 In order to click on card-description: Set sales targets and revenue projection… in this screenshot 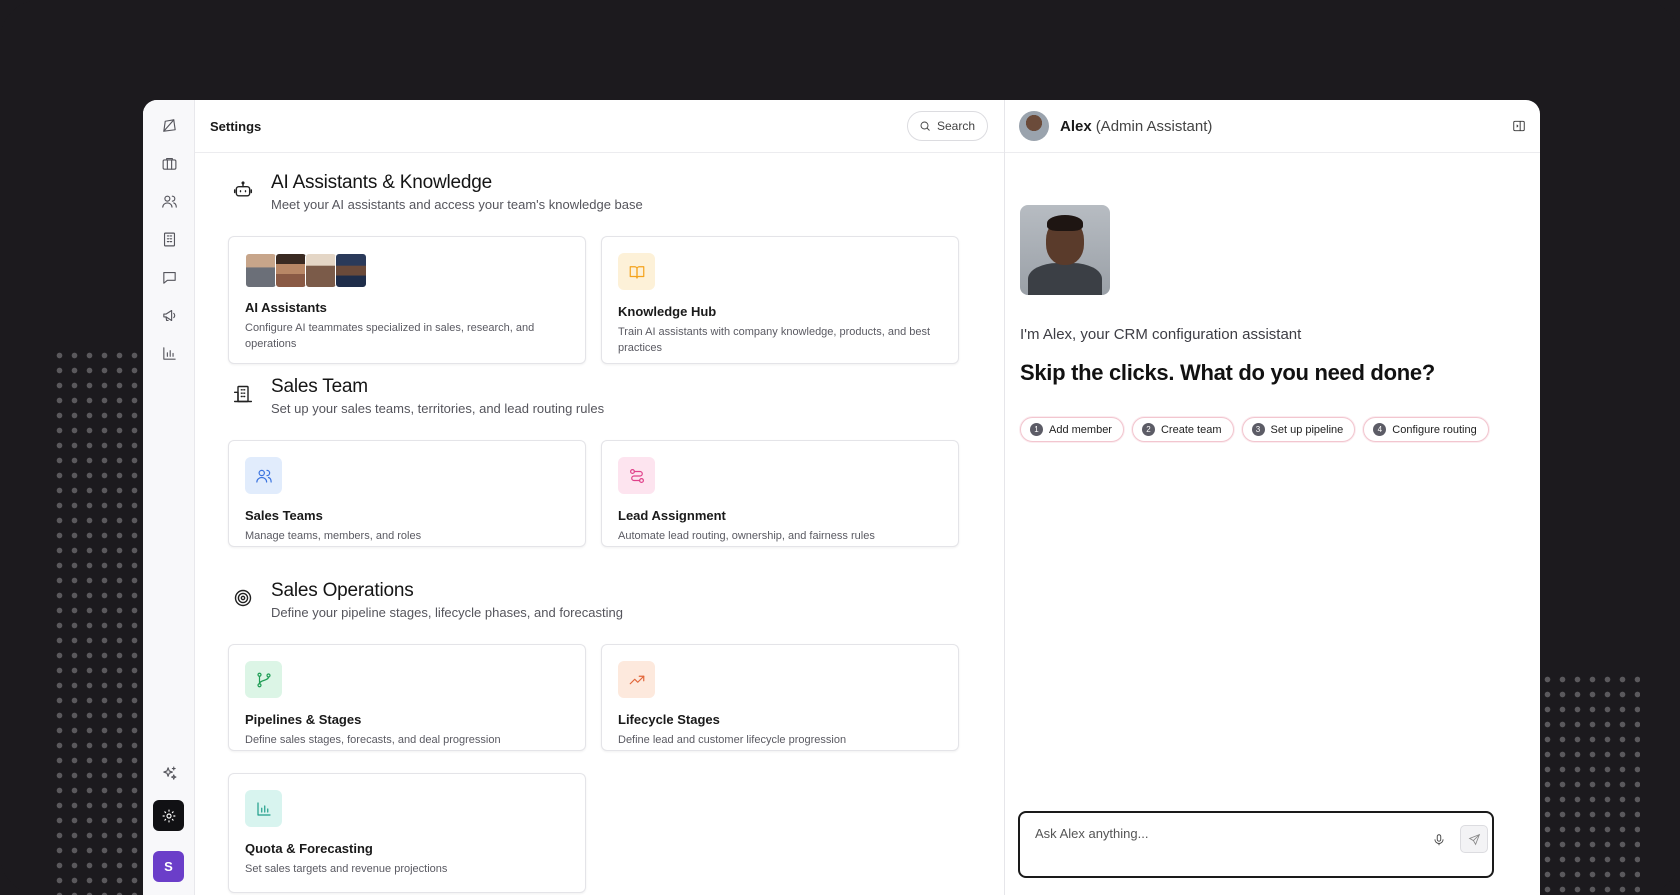, I will do `click(346, 869)`.